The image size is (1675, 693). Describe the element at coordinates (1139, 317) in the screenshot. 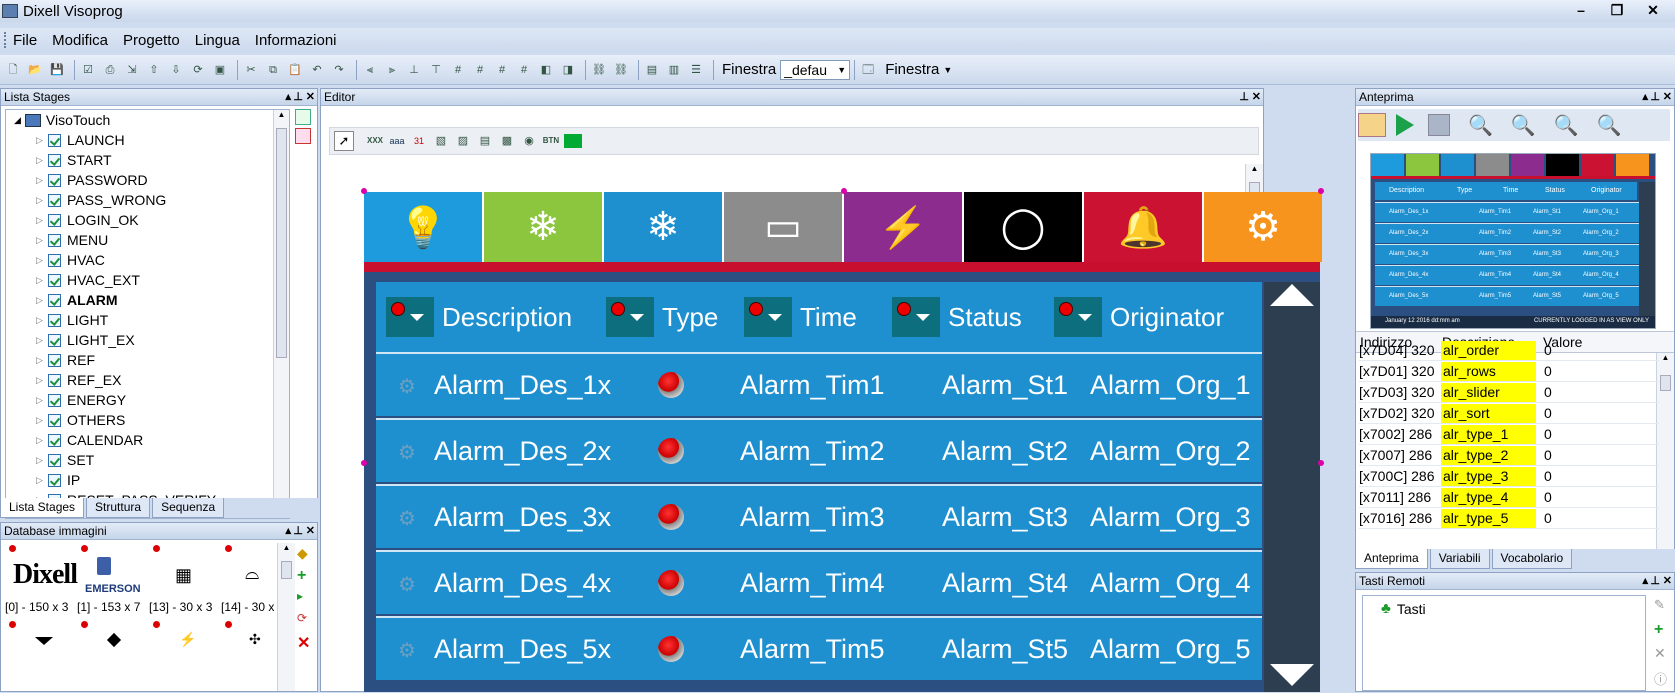

I see `header-originator: Originator` at that location.